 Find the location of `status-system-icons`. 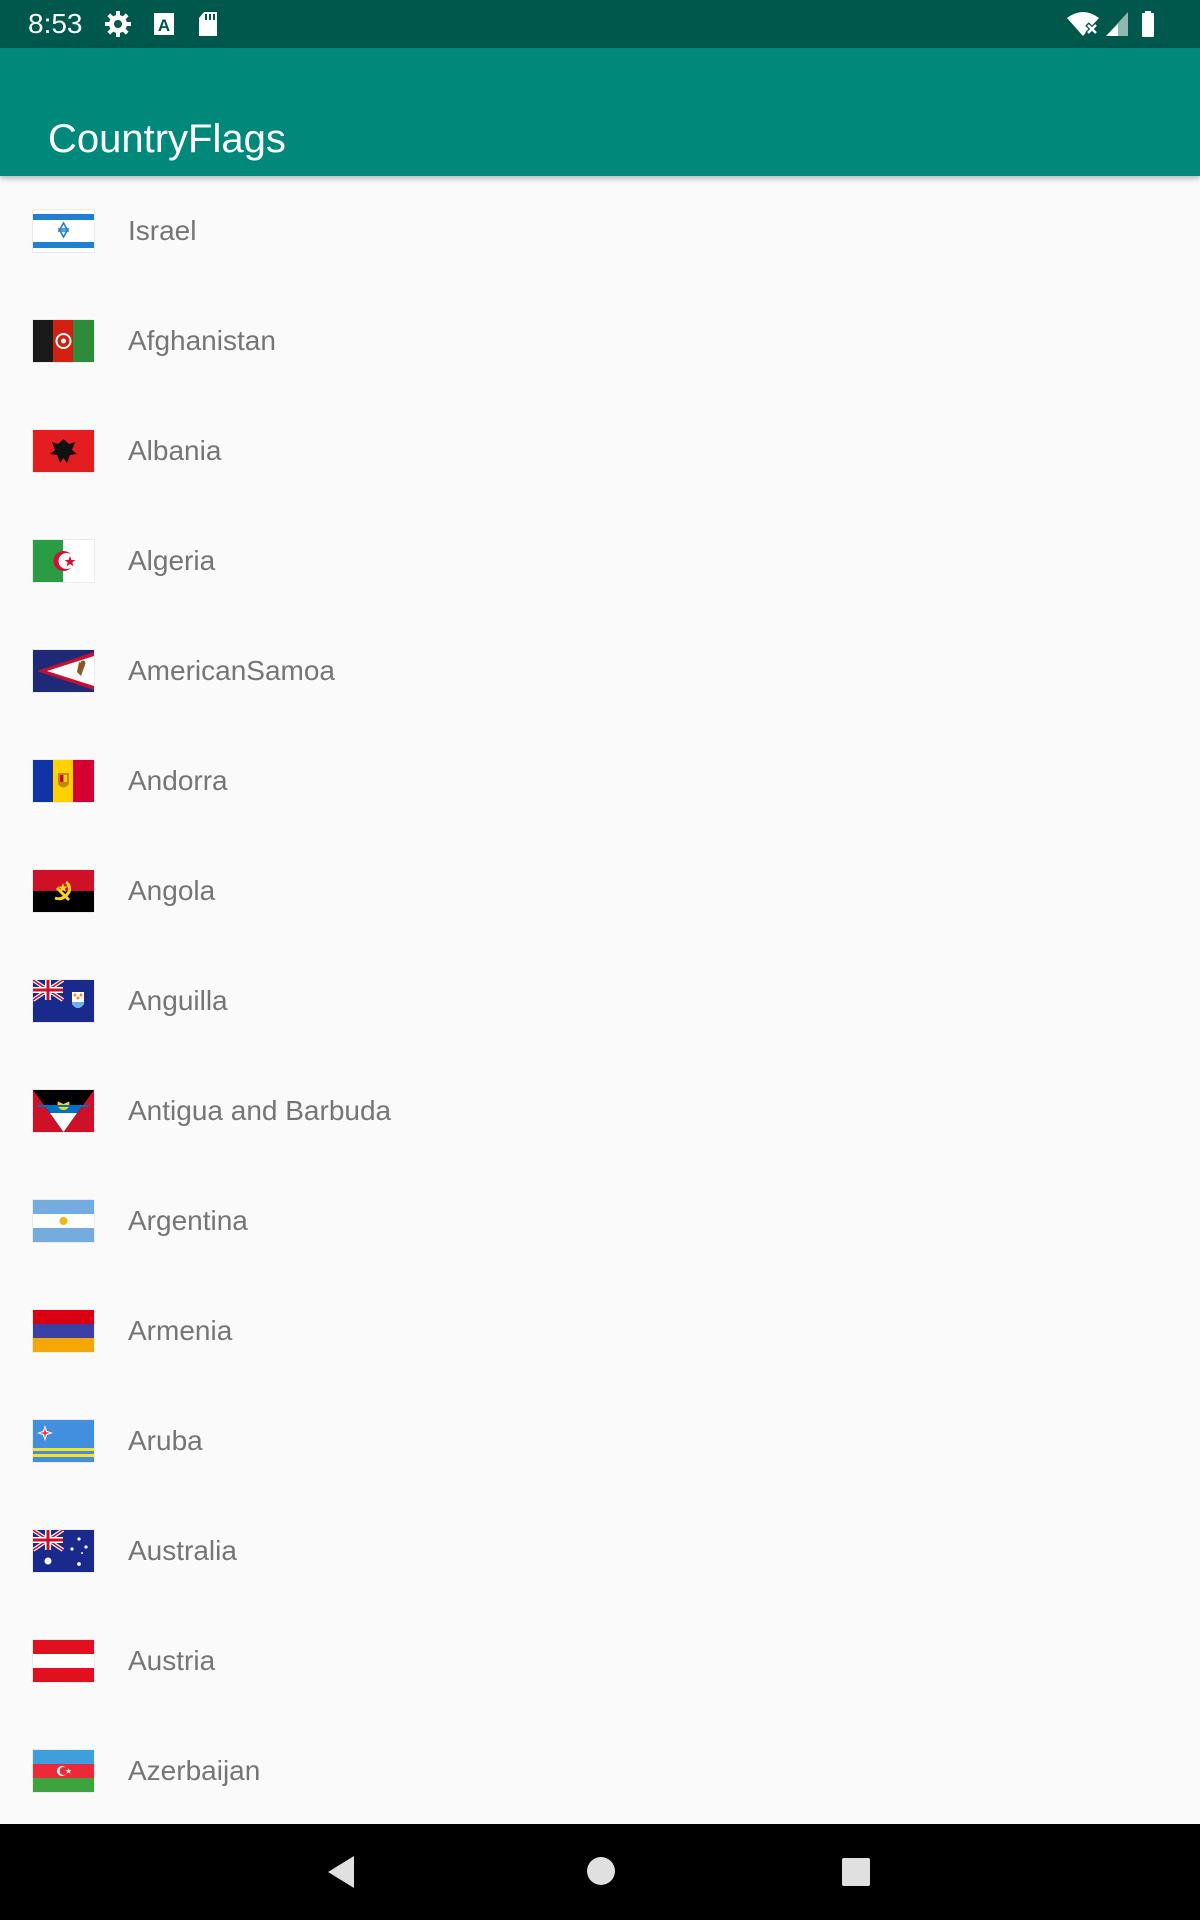

status-system-icons is located at coordinates (1121, 24).